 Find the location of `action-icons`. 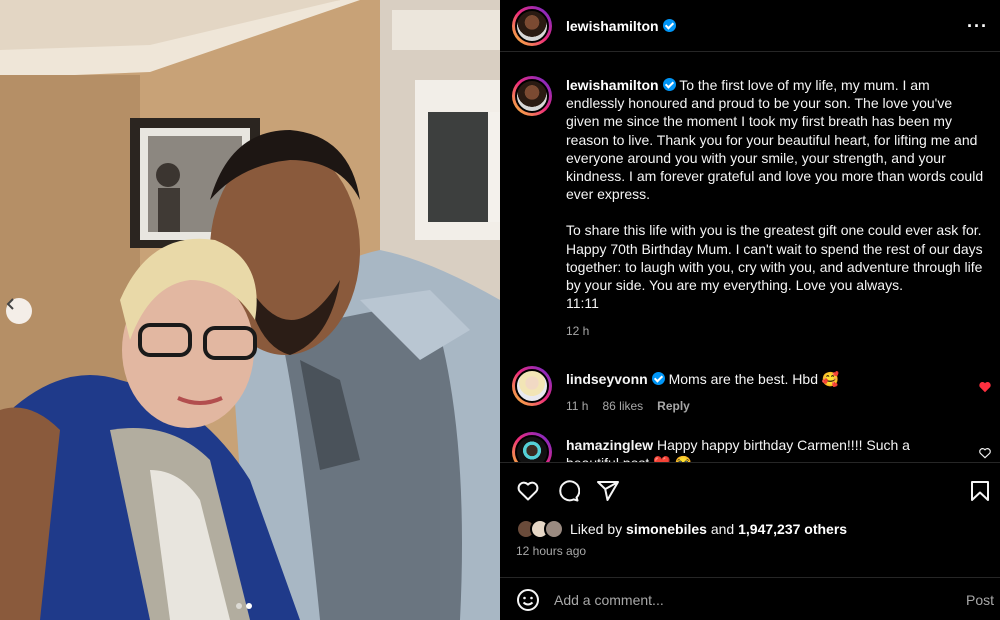

action-icons is located at coordinates (568, 491).